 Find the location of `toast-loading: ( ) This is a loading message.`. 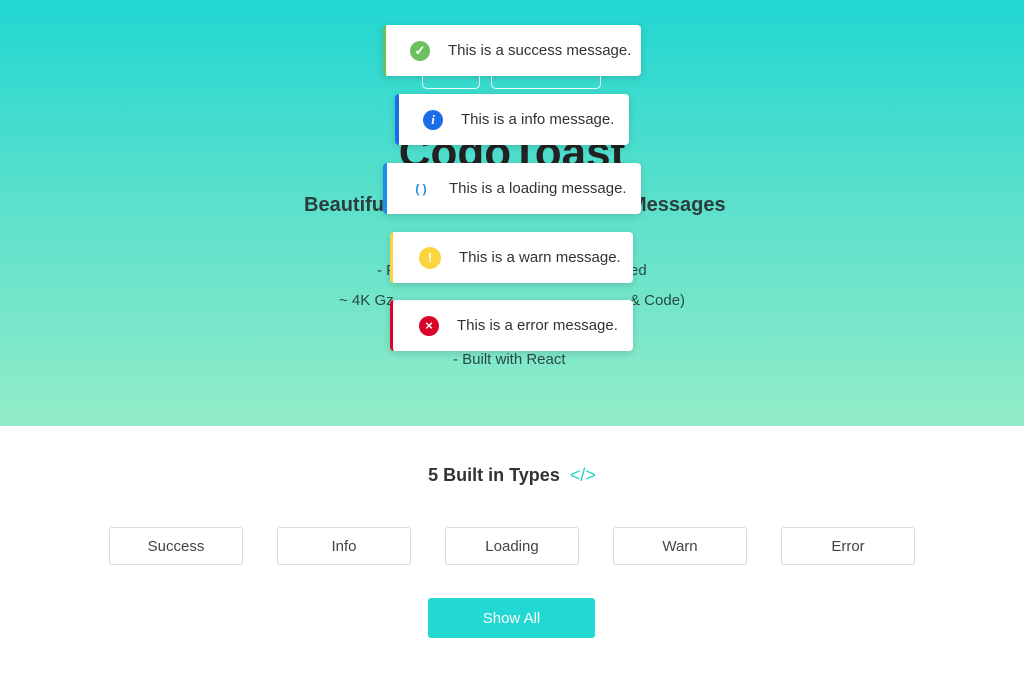

toast-loading: ( ) This is a loading message. is located at coordinates (512, 188).